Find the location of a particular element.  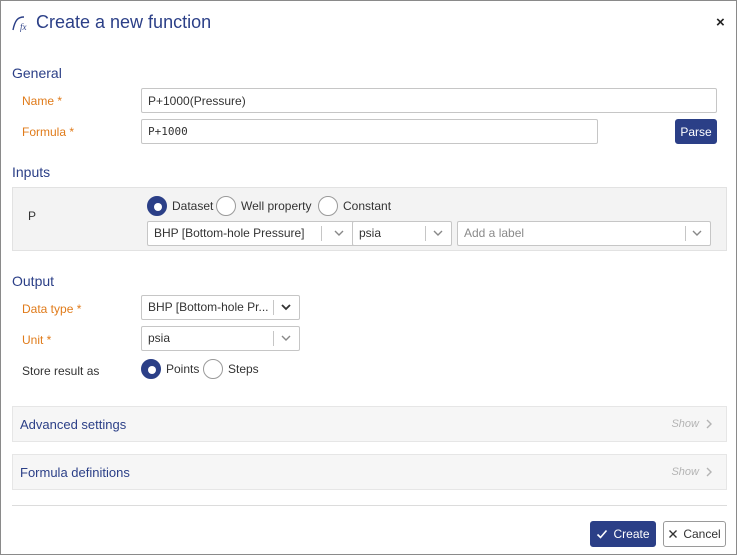

store-result-label: Store result as is located at coordinates (61, 371).